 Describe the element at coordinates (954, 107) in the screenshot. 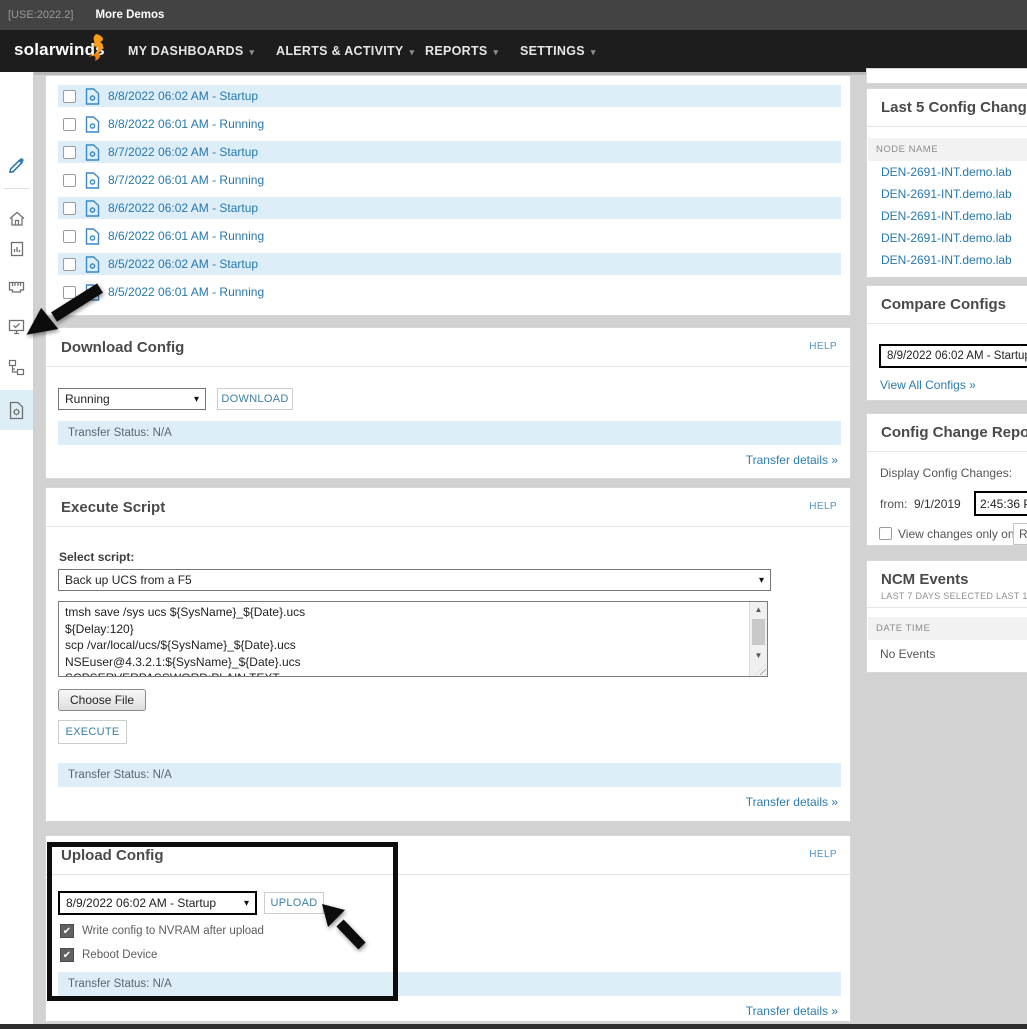

I see `panel-title: Last 5 Config Changes` at that location.